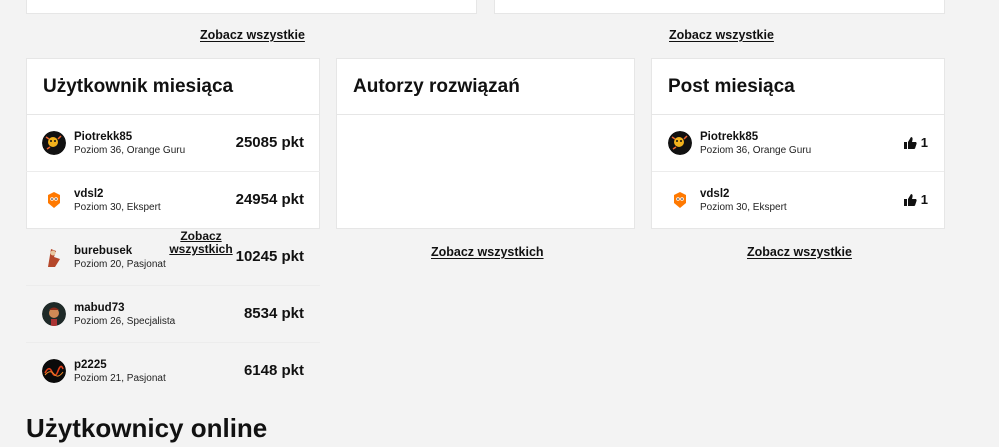 The height and width of the screenshot is (447, 999). I want to click on user-name: burebusek, so click(103, 251).